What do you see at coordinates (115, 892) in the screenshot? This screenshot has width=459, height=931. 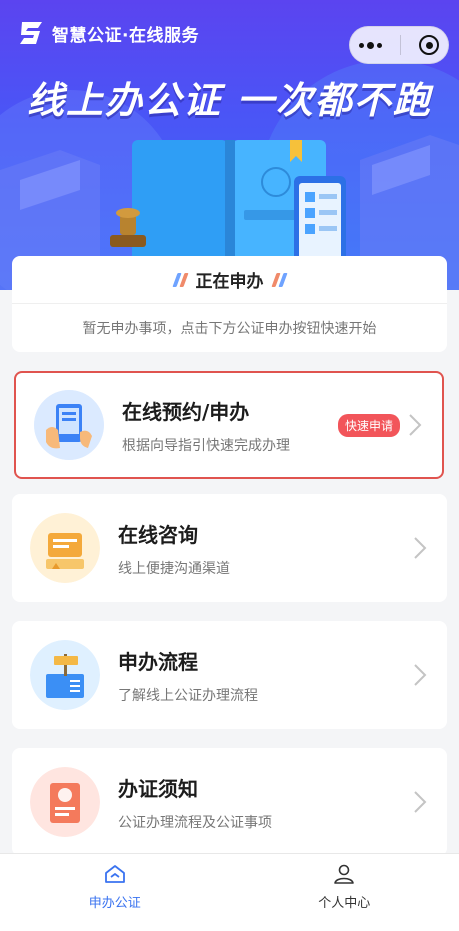 I see `tab-apply-notarization: 申办公证` at bounding box center [115, 892].